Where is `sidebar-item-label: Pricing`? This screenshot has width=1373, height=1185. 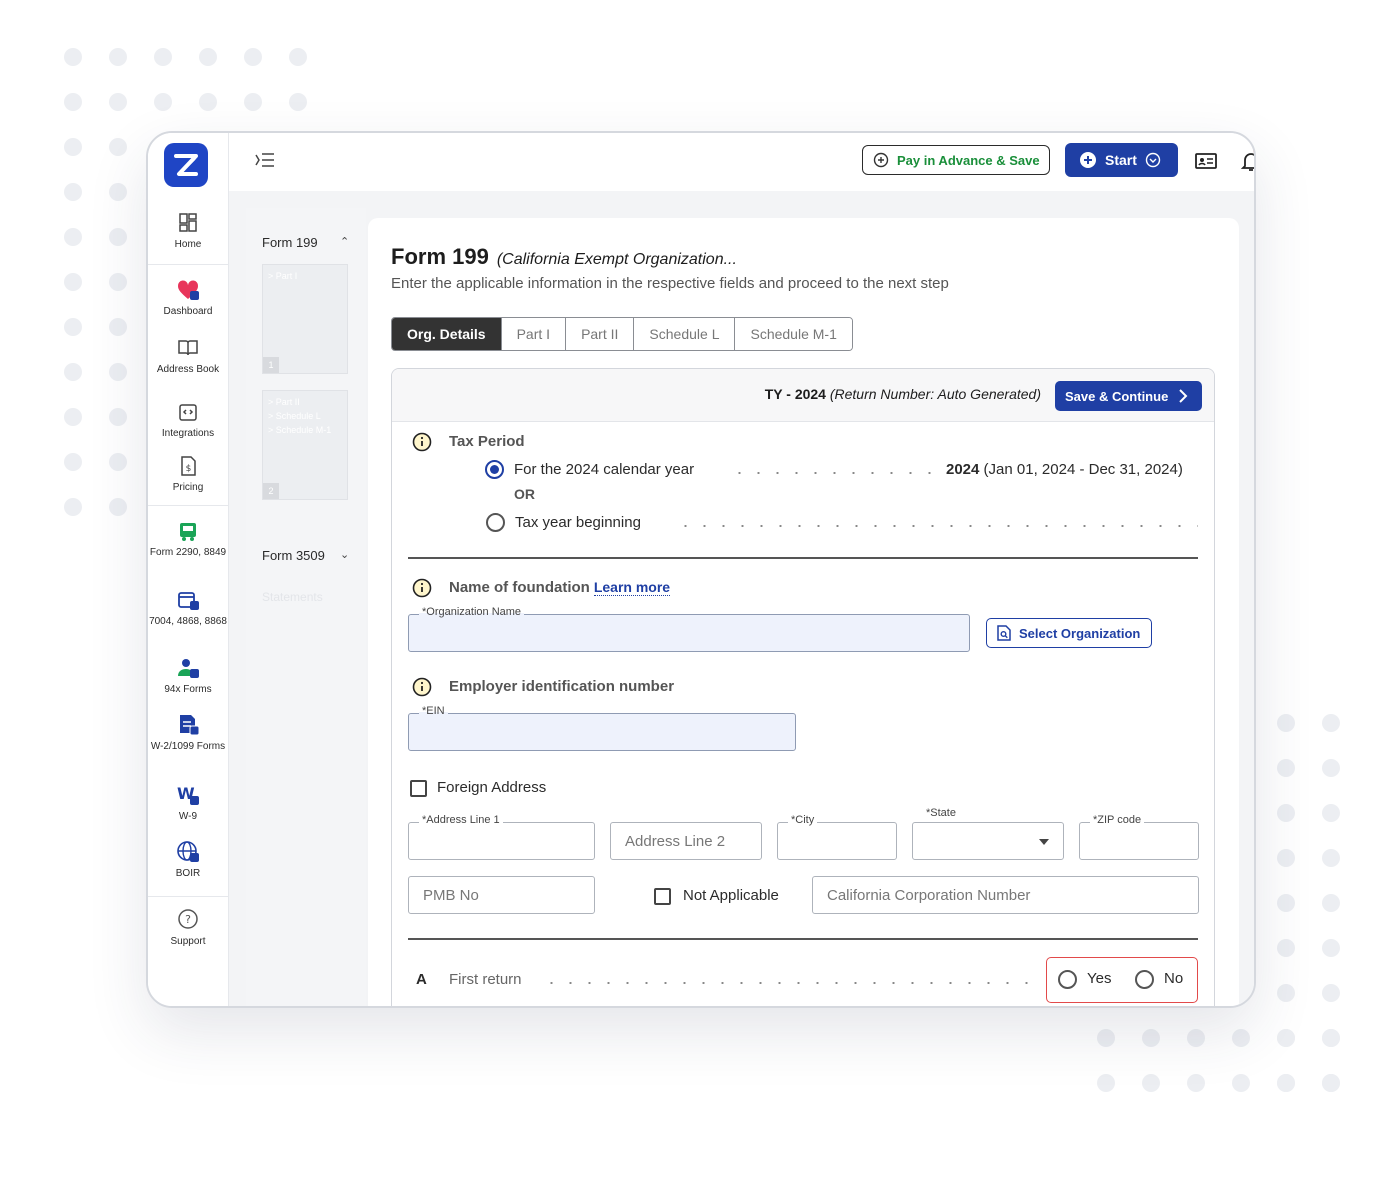 sidebar-item-label: Pricing is located at coordinates (188, 487).